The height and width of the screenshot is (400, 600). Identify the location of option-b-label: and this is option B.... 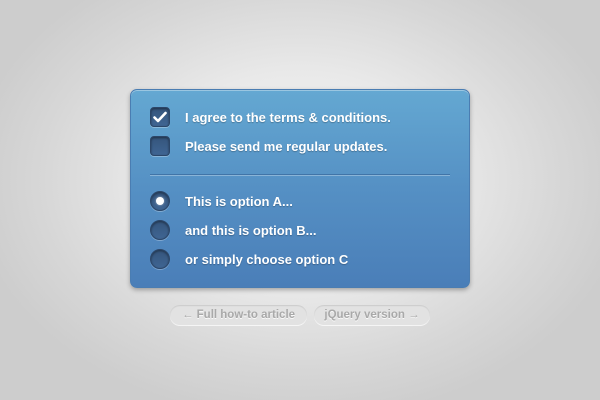
(251, 230).